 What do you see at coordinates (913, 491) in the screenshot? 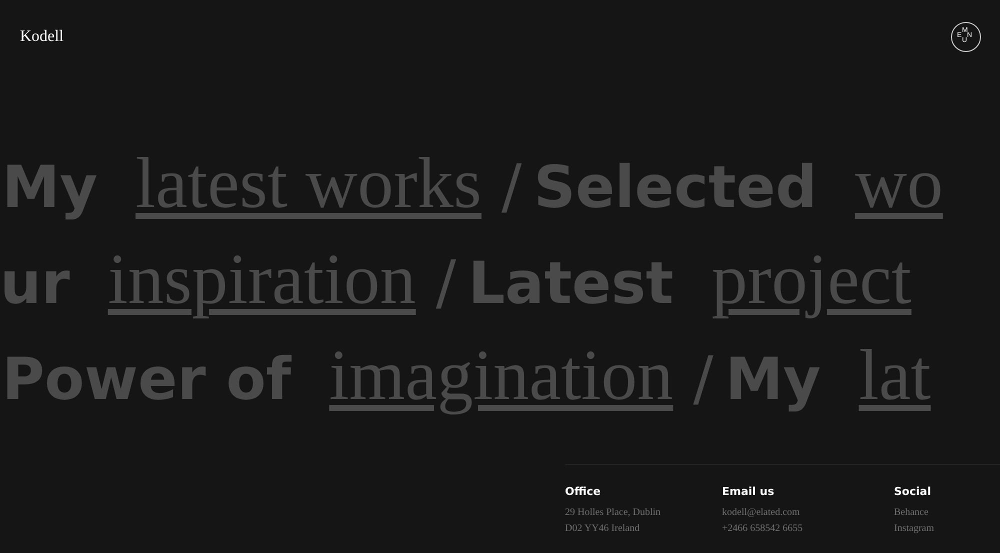
I see `footer-heading: Social` at bounding box center [913, 491].